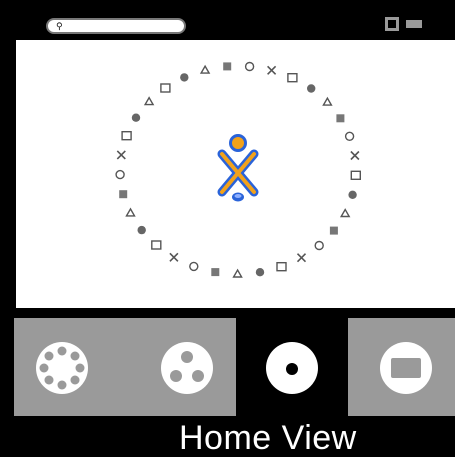 This screenshot has width=455, height=457. What do you see at coordinates (268, 438) in the screenshot?
I see `current-view-title: Home View` at bounding box center [268, 438].